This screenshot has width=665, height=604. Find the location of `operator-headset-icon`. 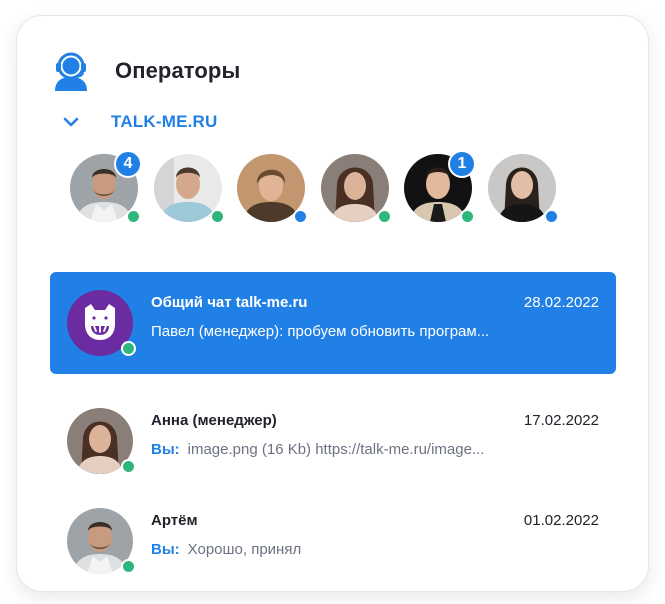

operator-headset-icon is located at coordinates (71, 71).